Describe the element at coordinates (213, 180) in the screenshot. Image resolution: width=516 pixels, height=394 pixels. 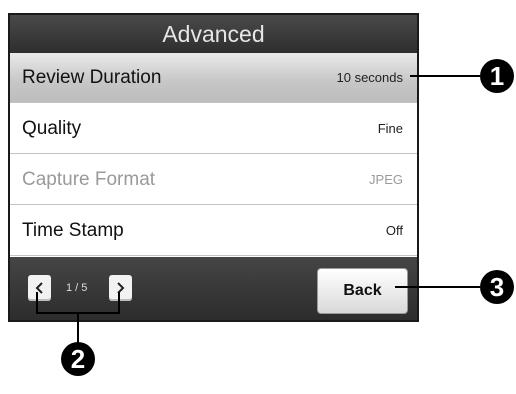
I see `setting-row-capture-format: Capture Format JPEG` at that location.